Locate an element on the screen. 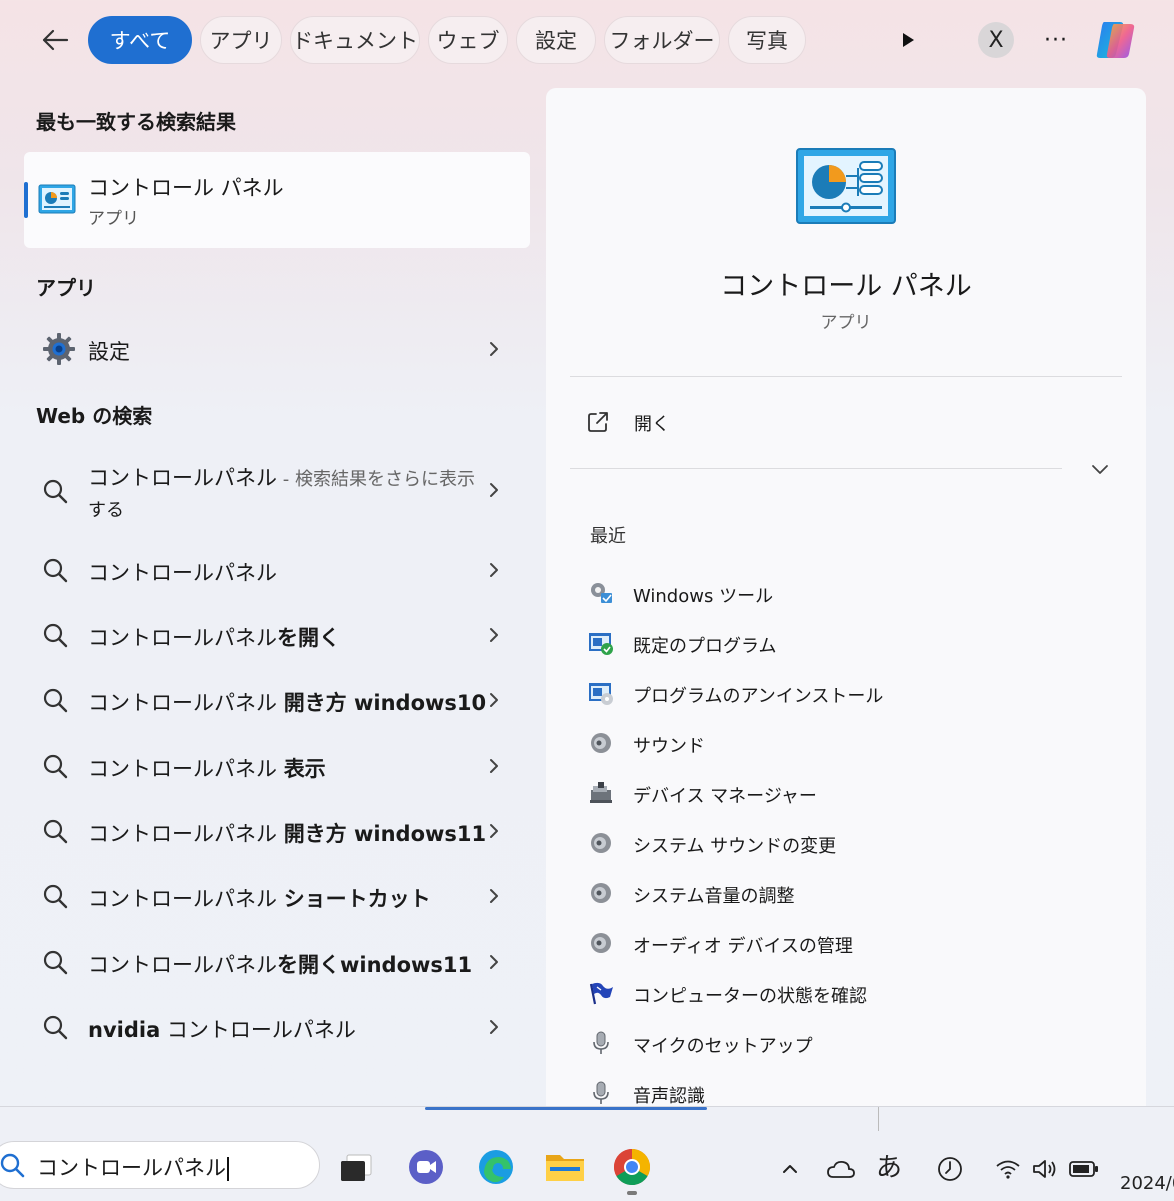 Image resolution: width=1174 pixels, height=1201 pixels. recent-item-default-programs: 既定のプログラム is located at coordinates (846, 642).